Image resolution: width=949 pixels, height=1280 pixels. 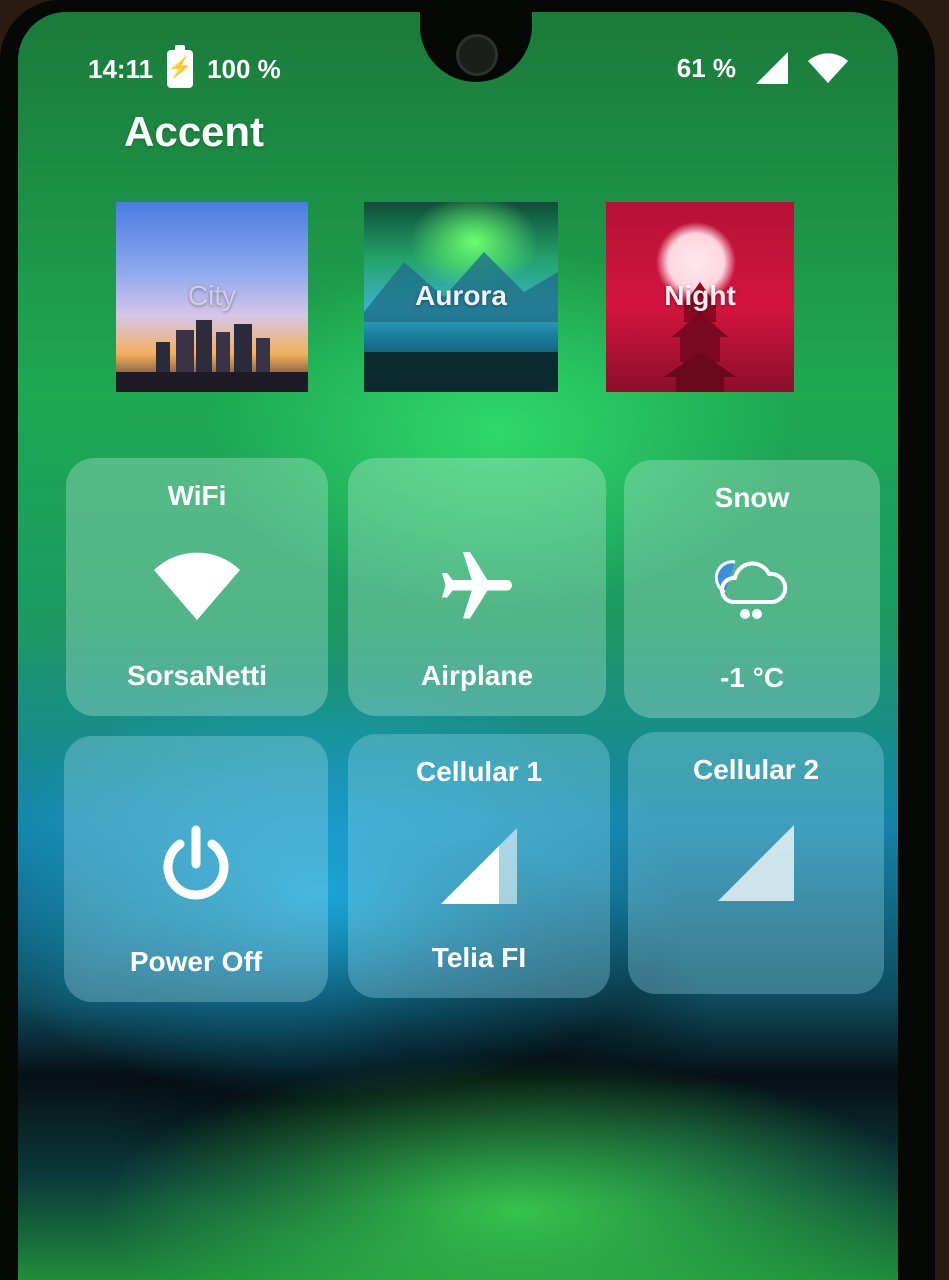 I want to click on theme-night-label: Night, so click(x=700, y=295).